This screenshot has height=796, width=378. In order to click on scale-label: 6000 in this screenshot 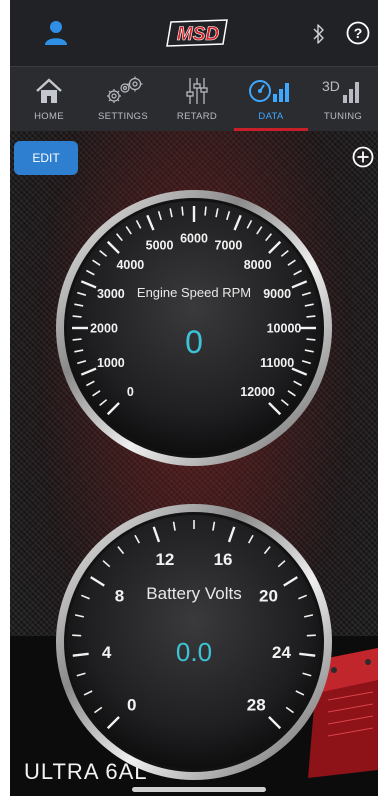, I will do `click(194, 239)`.